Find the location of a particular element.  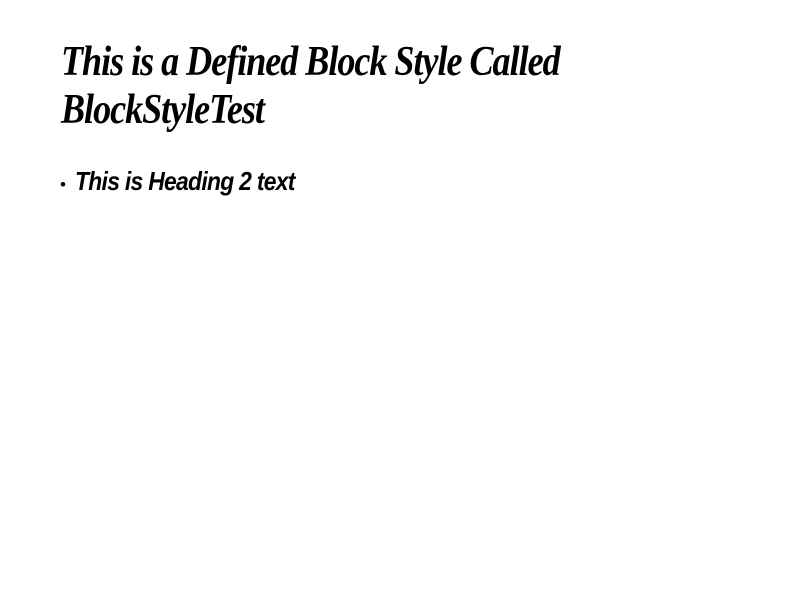

heading-2-text: This is Heading 2 text is located at coordinates (184, 181).